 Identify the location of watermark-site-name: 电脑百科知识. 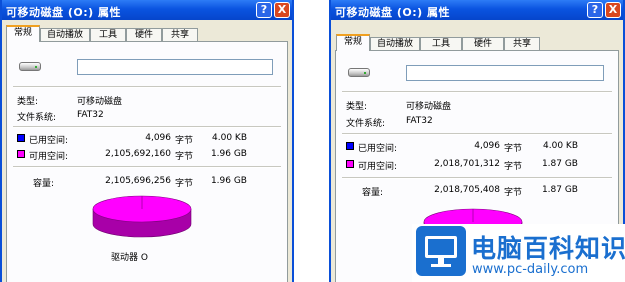
(548, 248).